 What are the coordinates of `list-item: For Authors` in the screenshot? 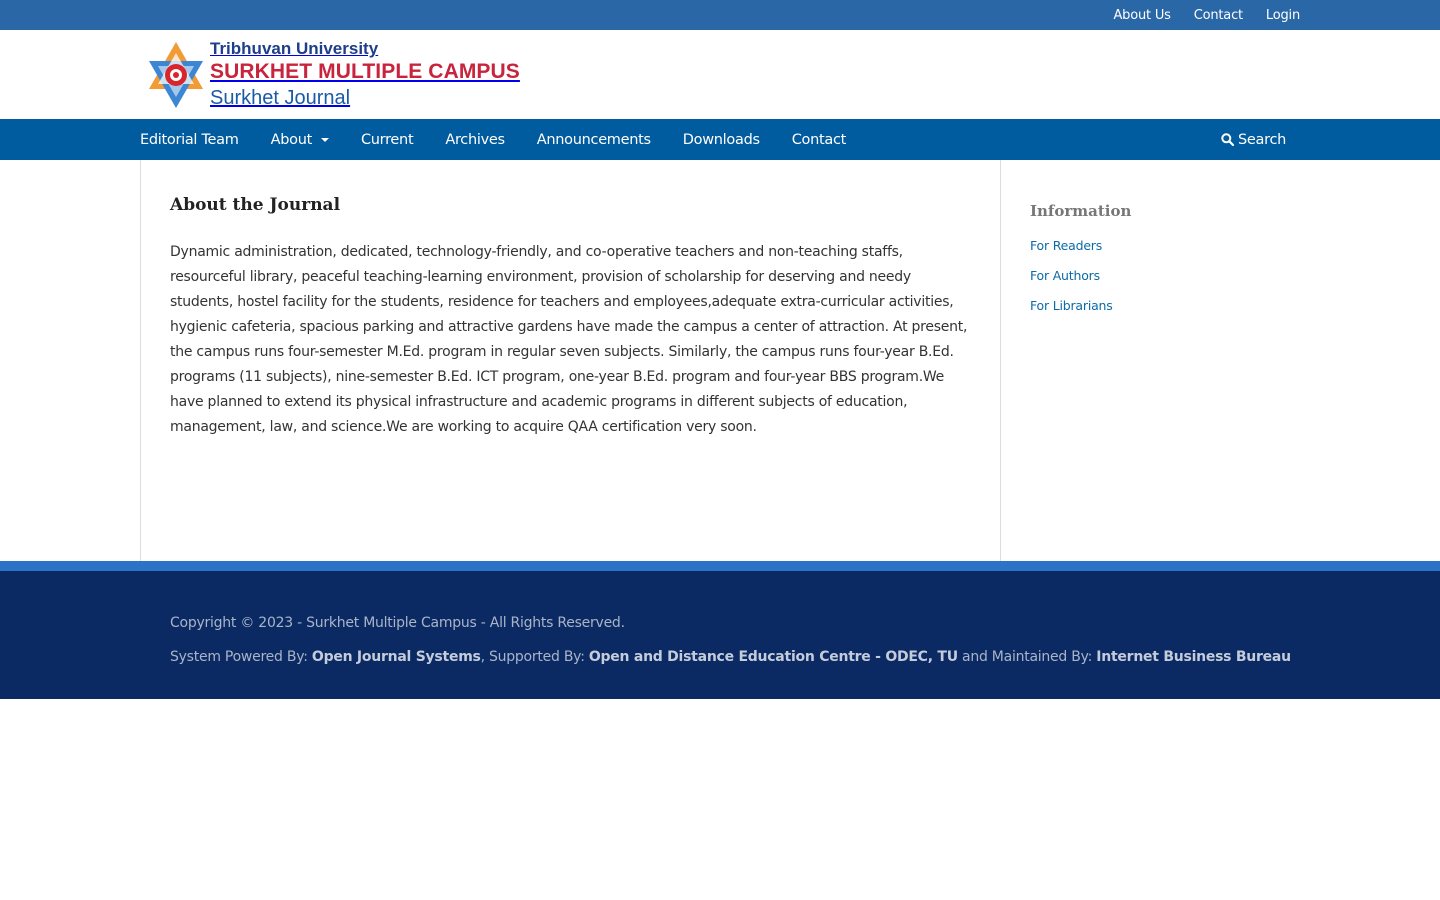 It's located at (1071, 280).